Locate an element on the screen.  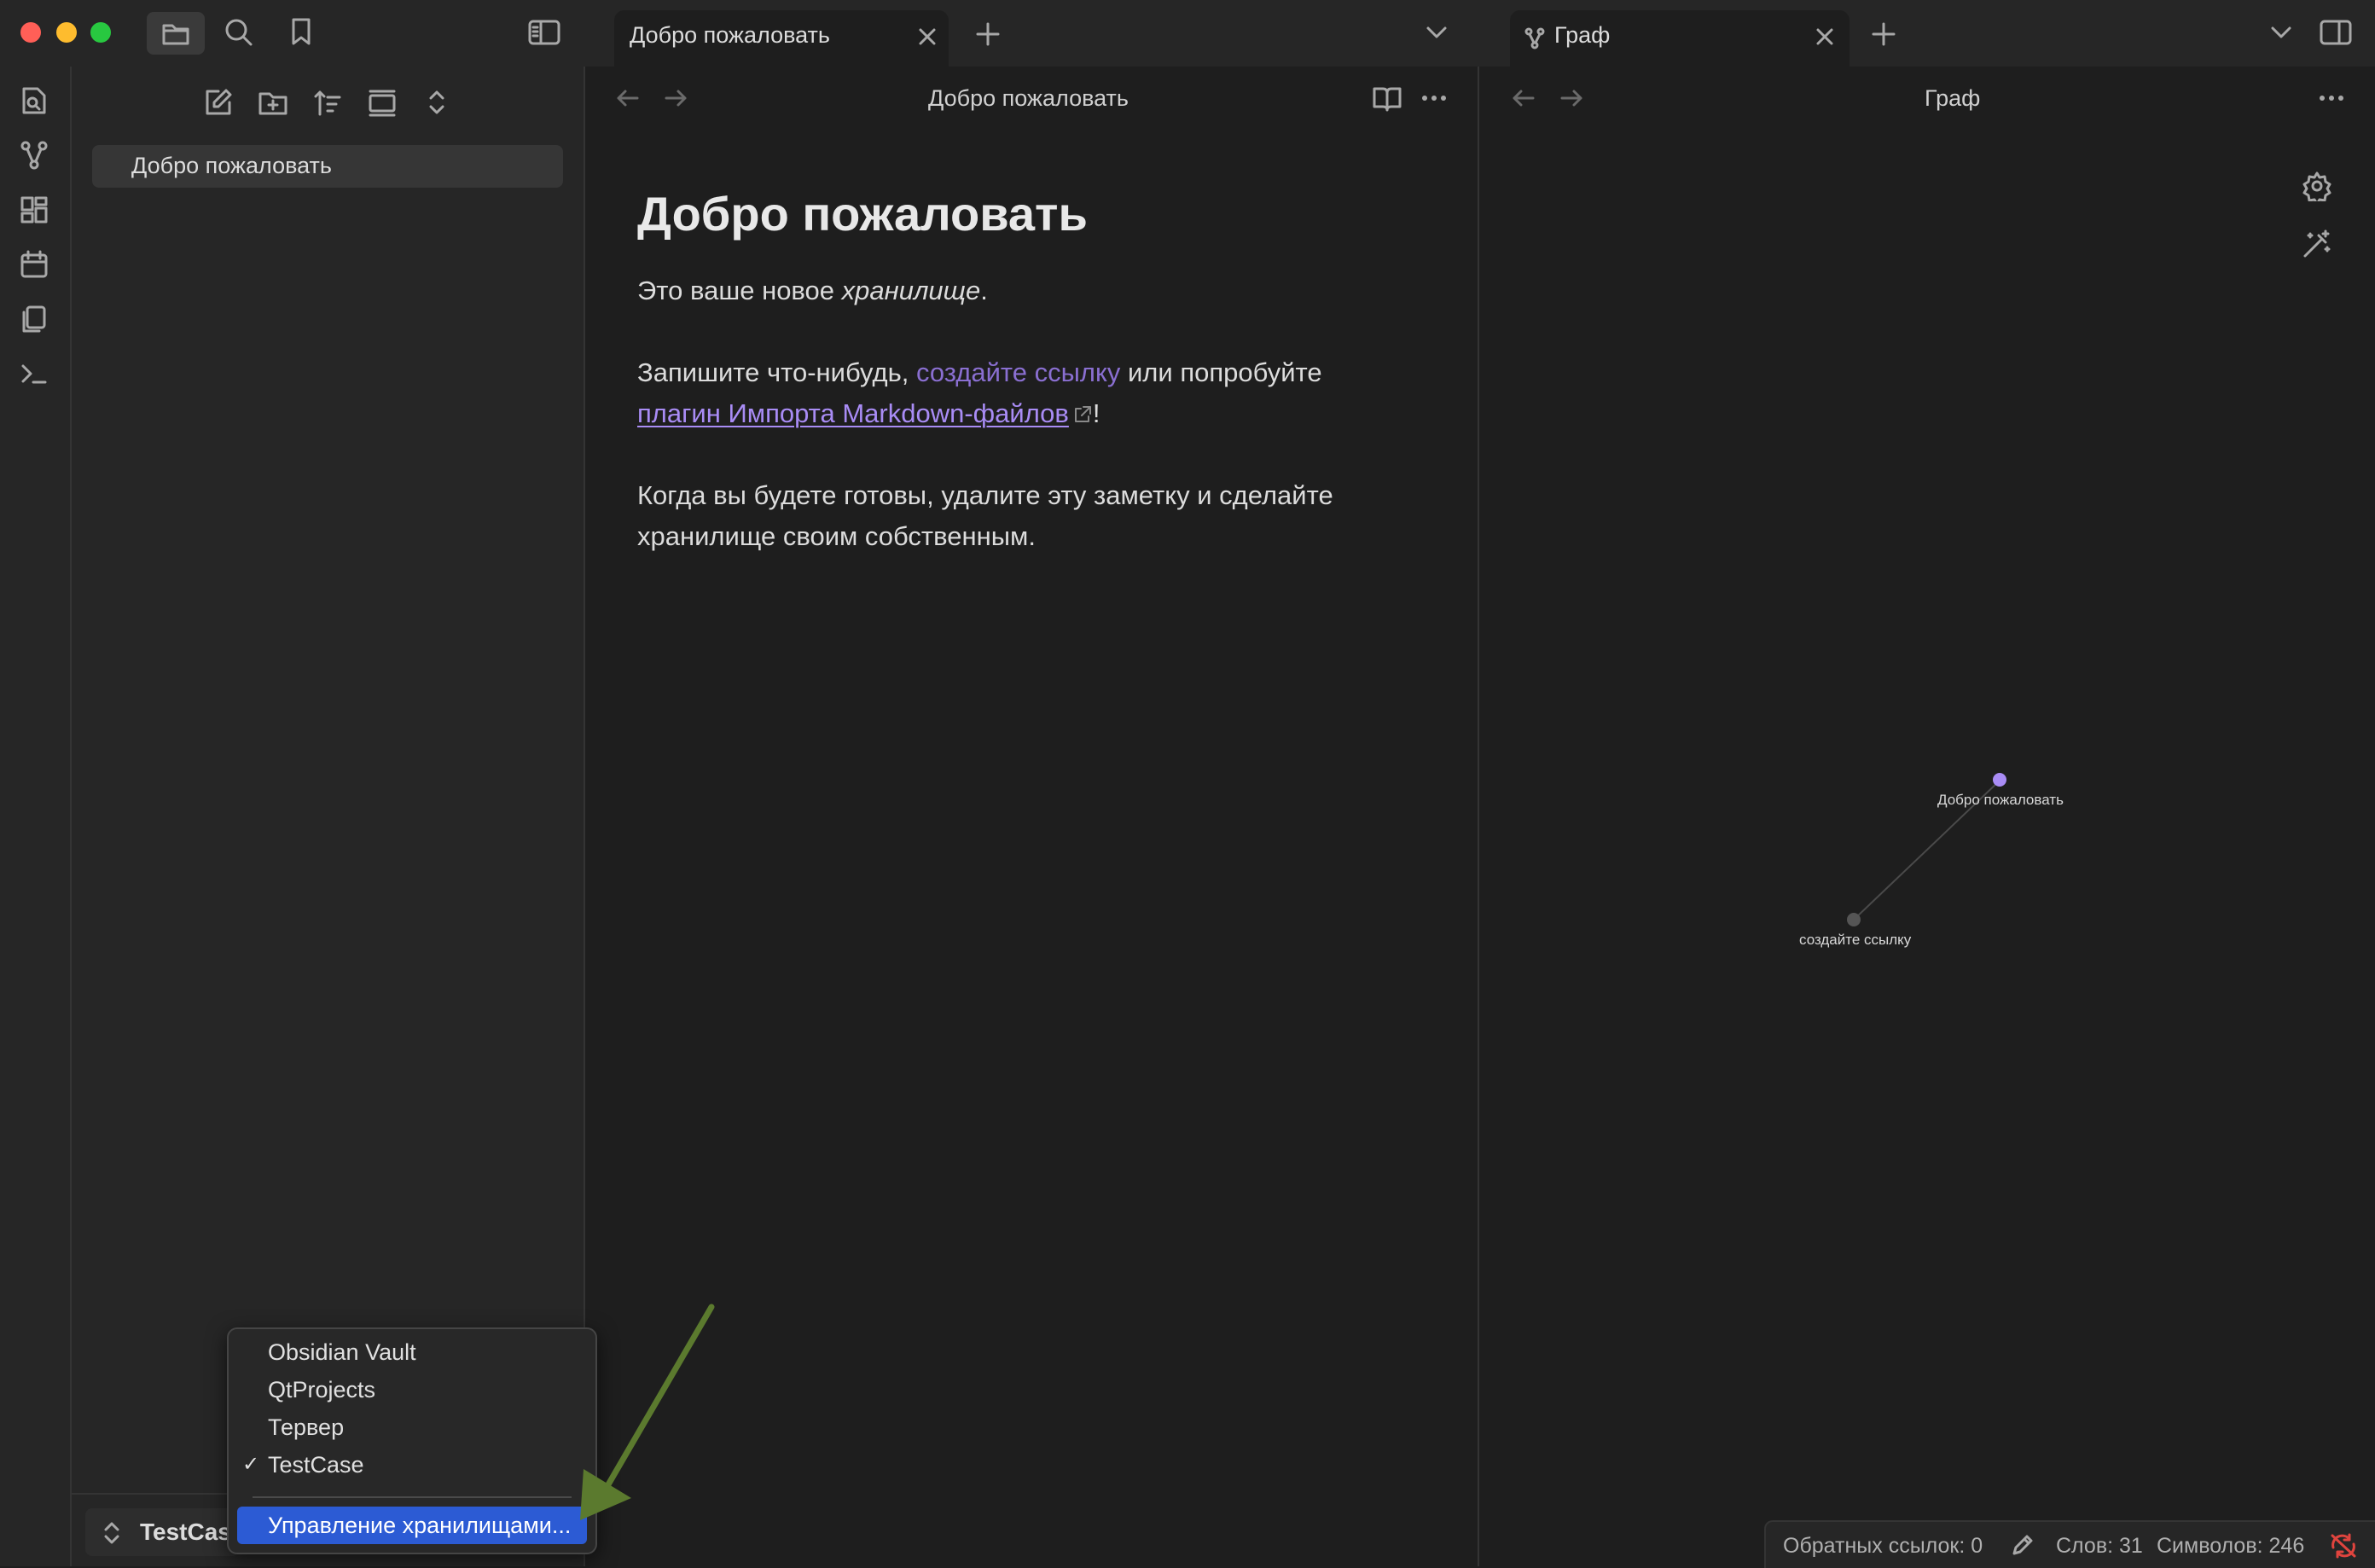
external-link-icon is located at coordinates (1082, 414).